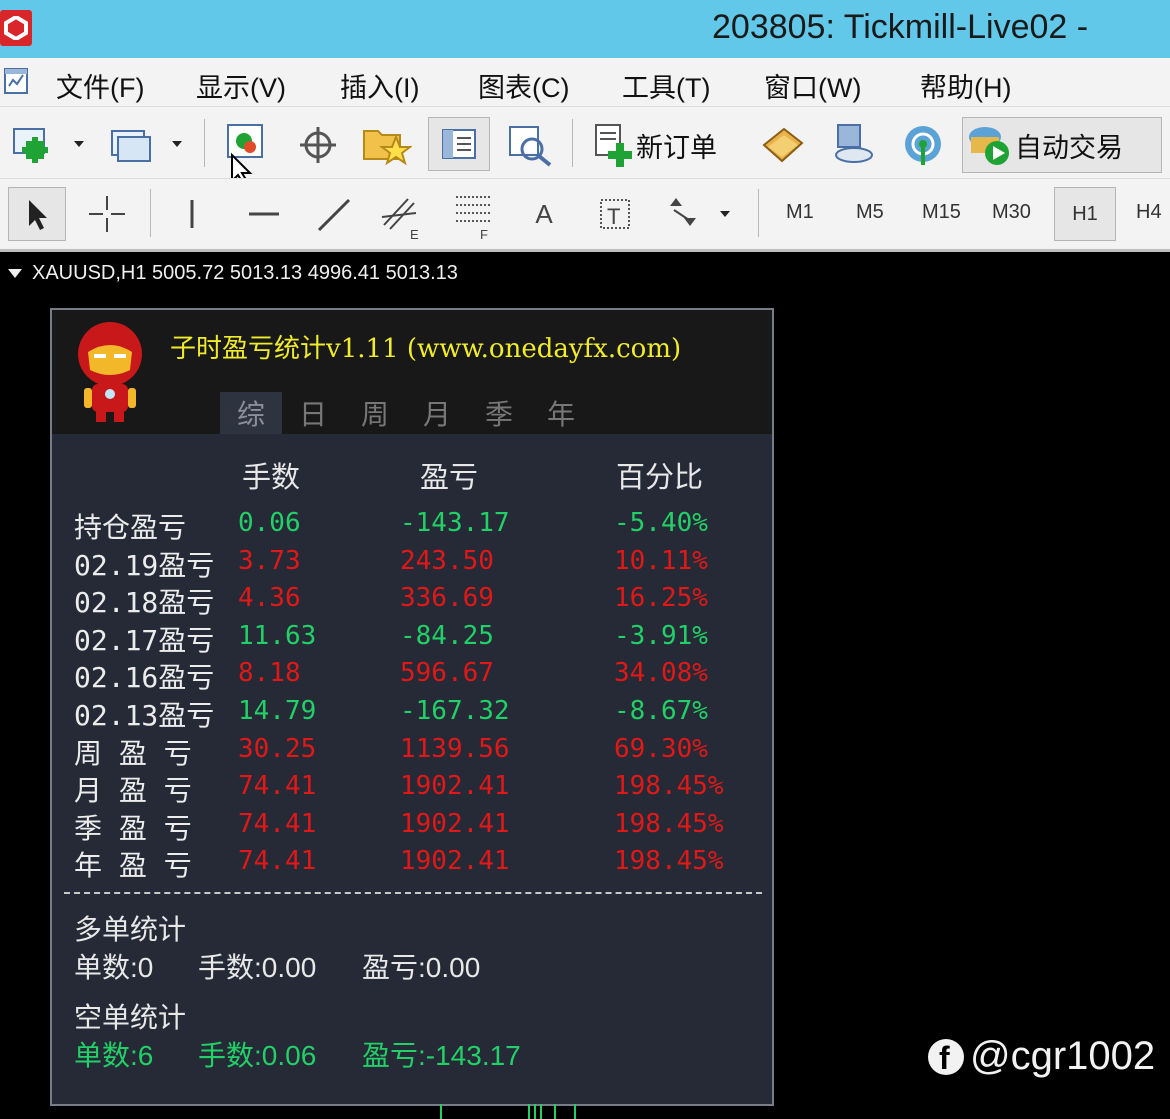 The height and width of the screenshot is (1119, 1170). Describe the element at coordinates (455, 711) in the screenshot. I see `row-pnl: -167.32` at that location.